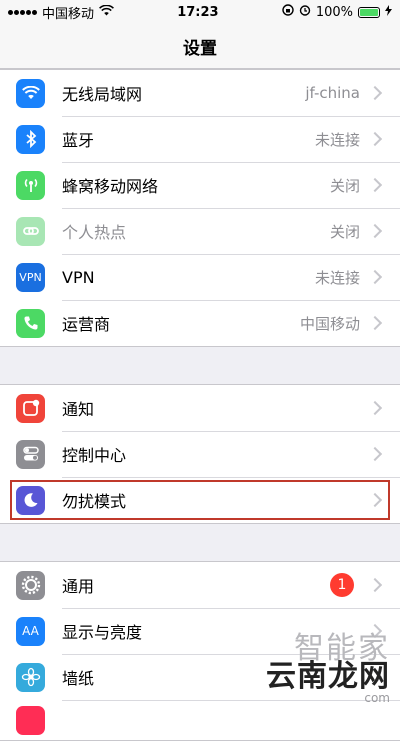  Describe the element at coordinates (200, 720) in the screenshot. I see `settings-row-partial` at that location.